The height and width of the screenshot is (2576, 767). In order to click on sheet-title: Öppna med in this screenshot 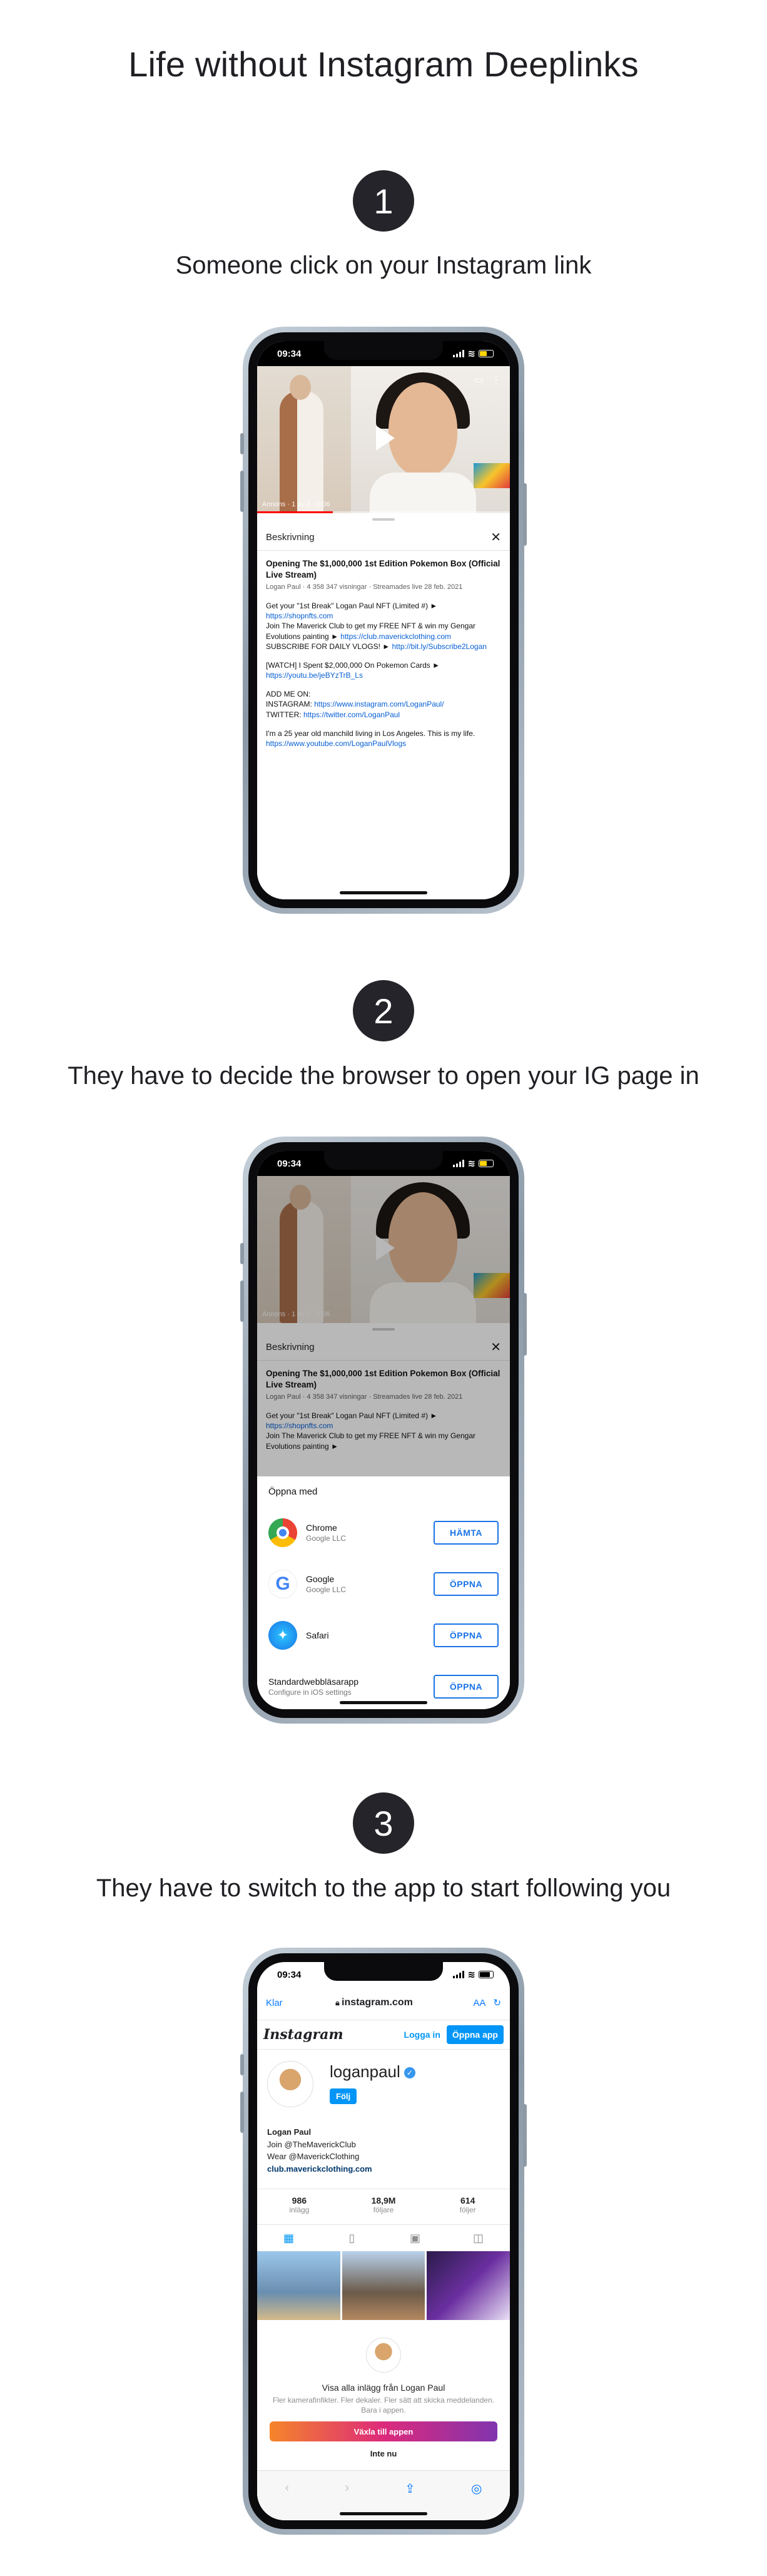, I will do `click(293, 1491)`.